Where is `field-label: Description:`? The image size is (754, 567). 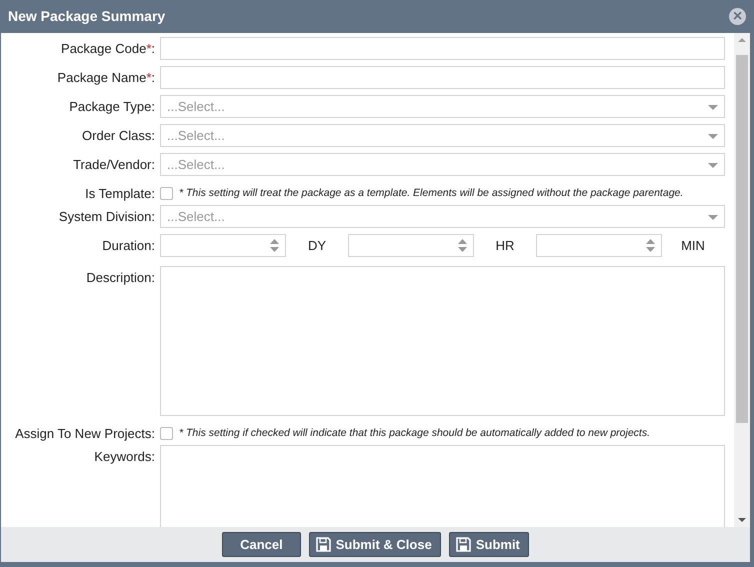 field-label: Description: is located at coordinates (120, 278).